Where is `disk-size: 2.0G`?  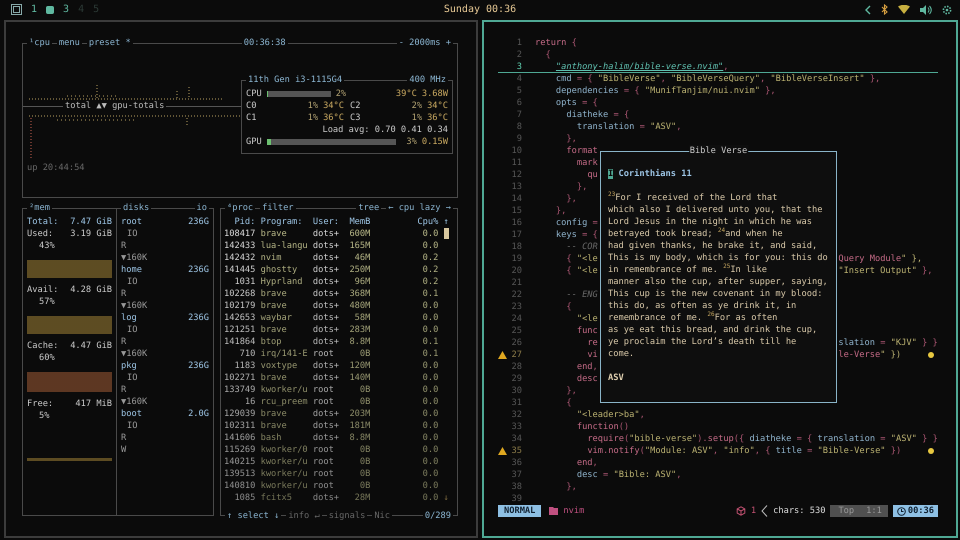
disk-size: 2.0G is located at coordinates (198, 414).